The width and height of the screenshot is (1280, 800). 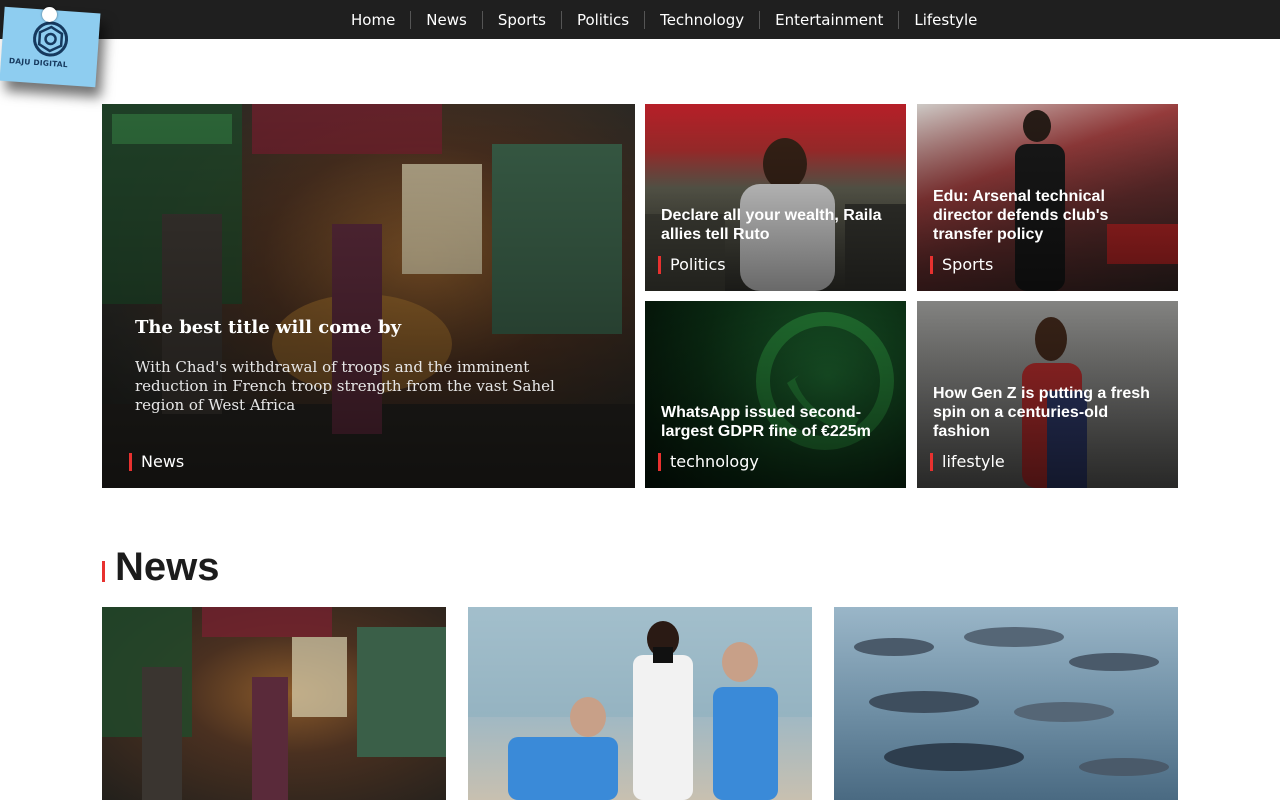 I want to click on pin-icon, so click(x=49, y=14).